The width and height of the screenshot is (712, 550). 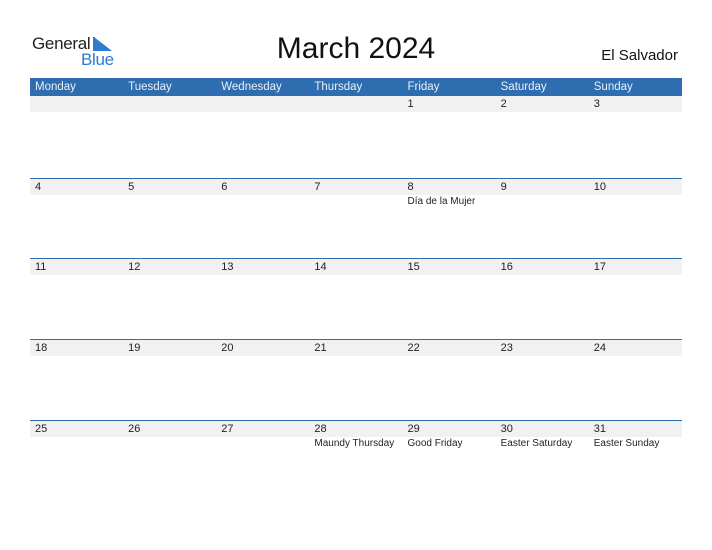 What do you see at coordinates (449, 267) in the screenshot?
I see `day-cell: 15` at bounding box center [449, 267].